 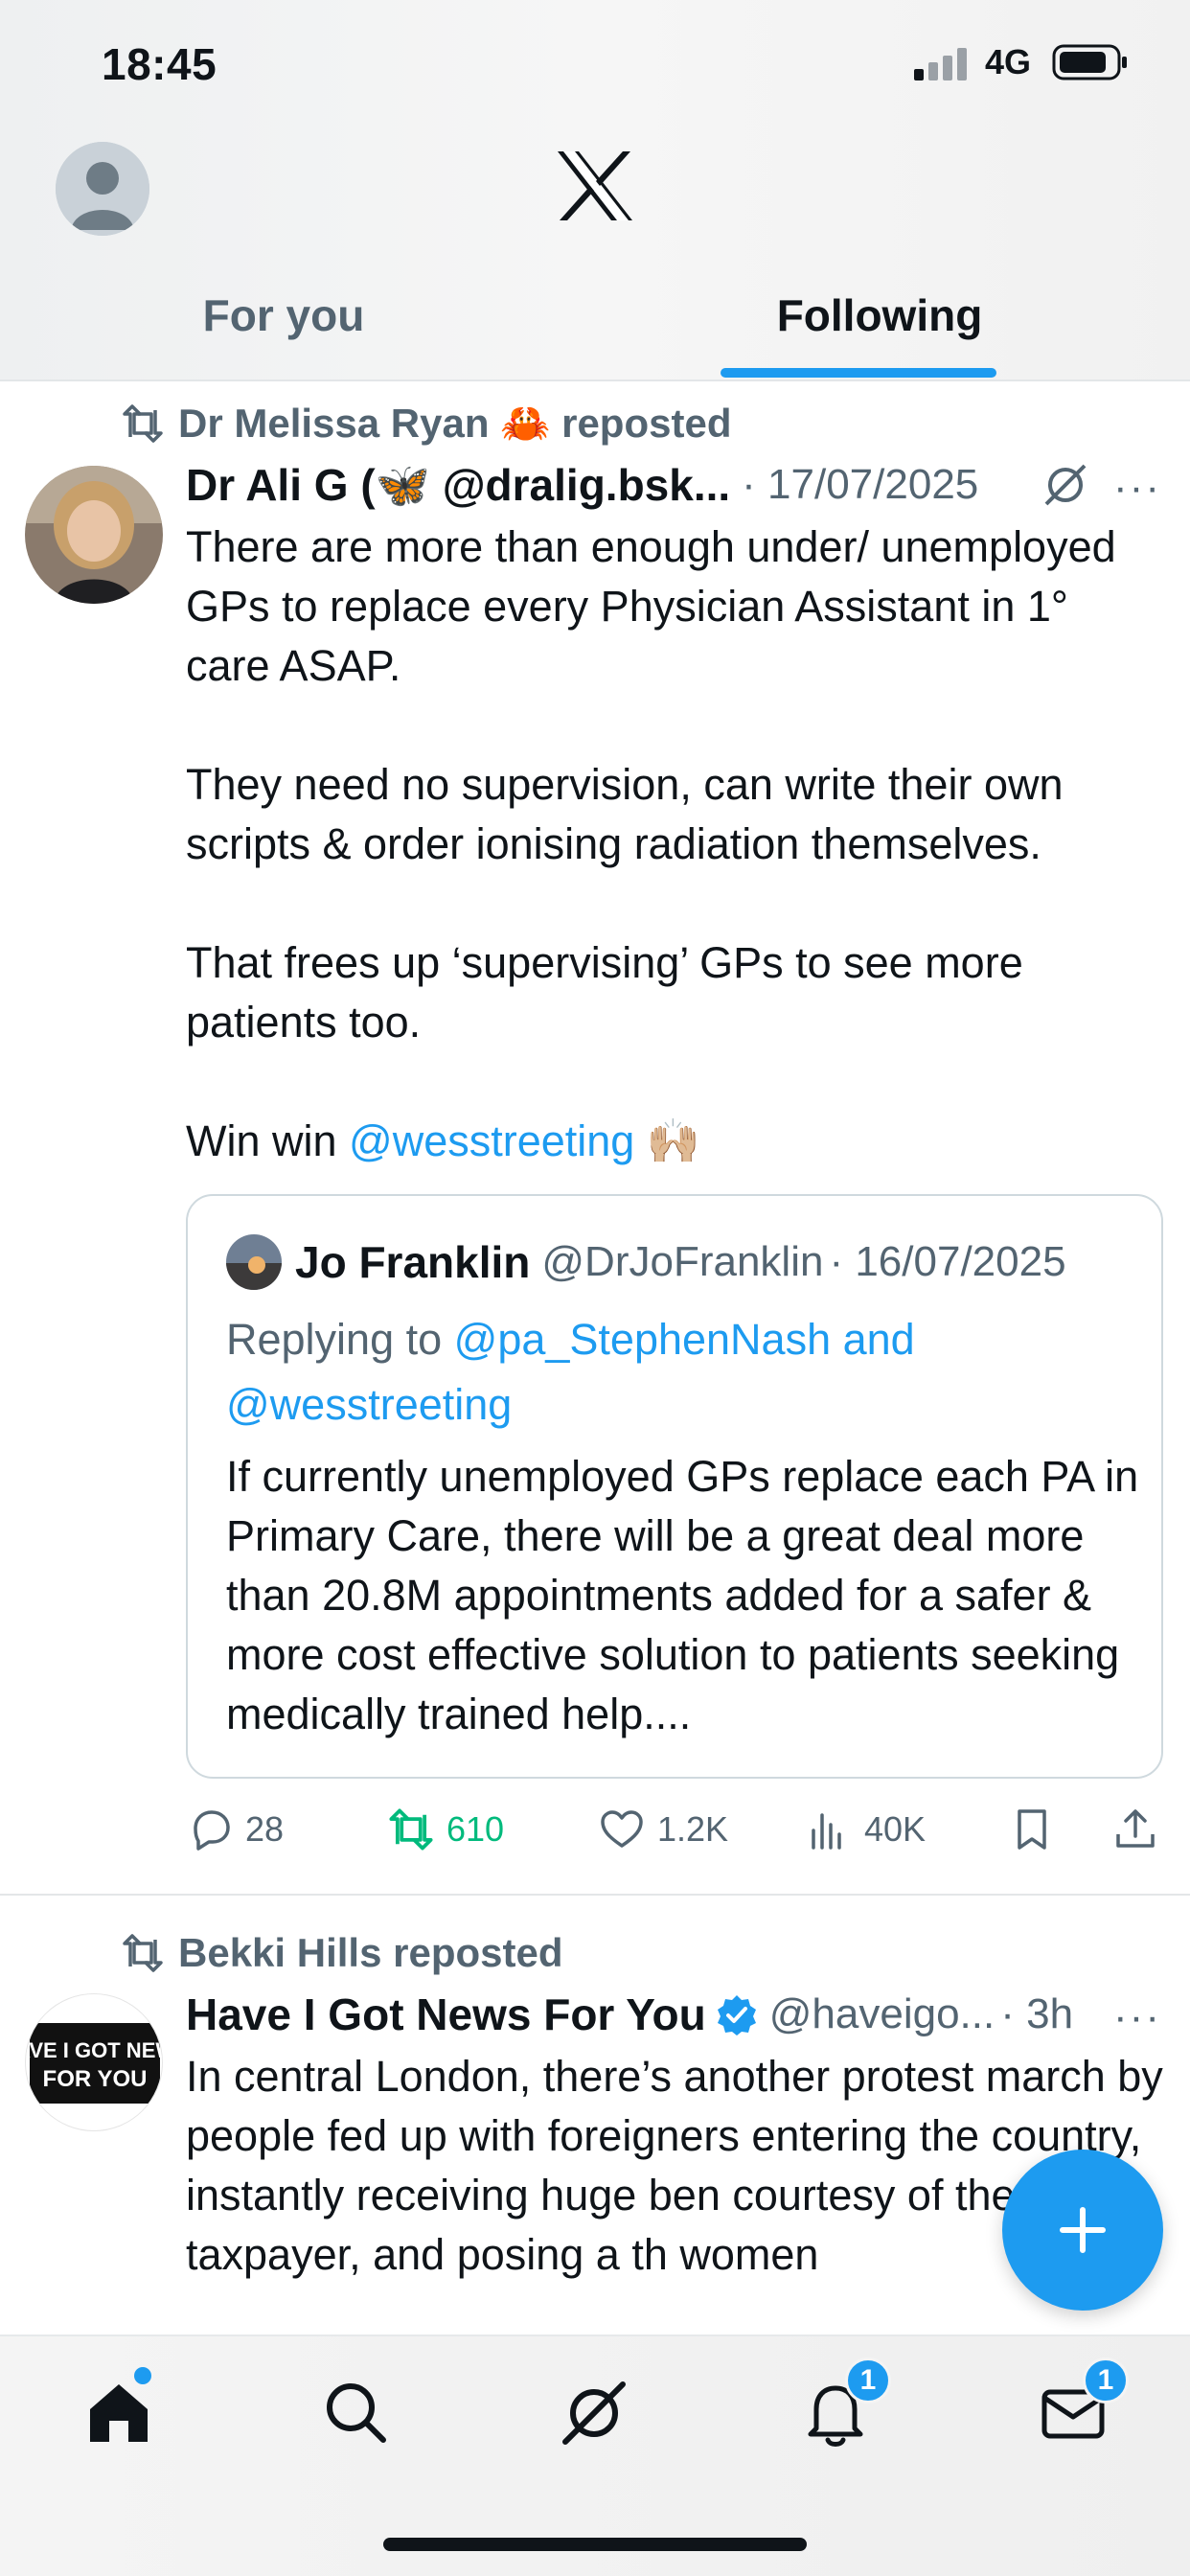 I want to click on post-actions: 28 610 1.2K 40K, so click(x=674, y=1829).